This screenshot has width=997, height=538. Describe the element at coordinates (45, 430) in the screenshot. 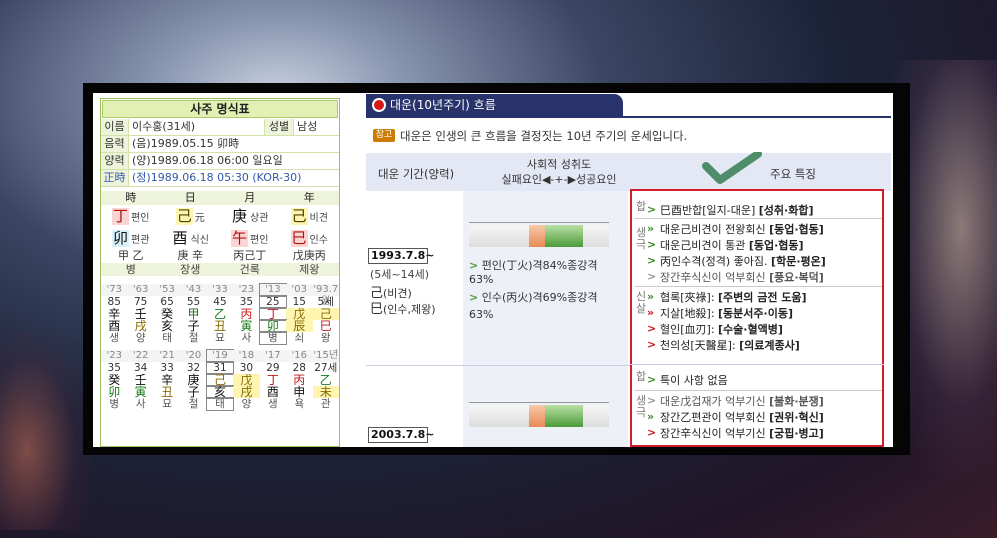

I see `background-glow-left` at that location.